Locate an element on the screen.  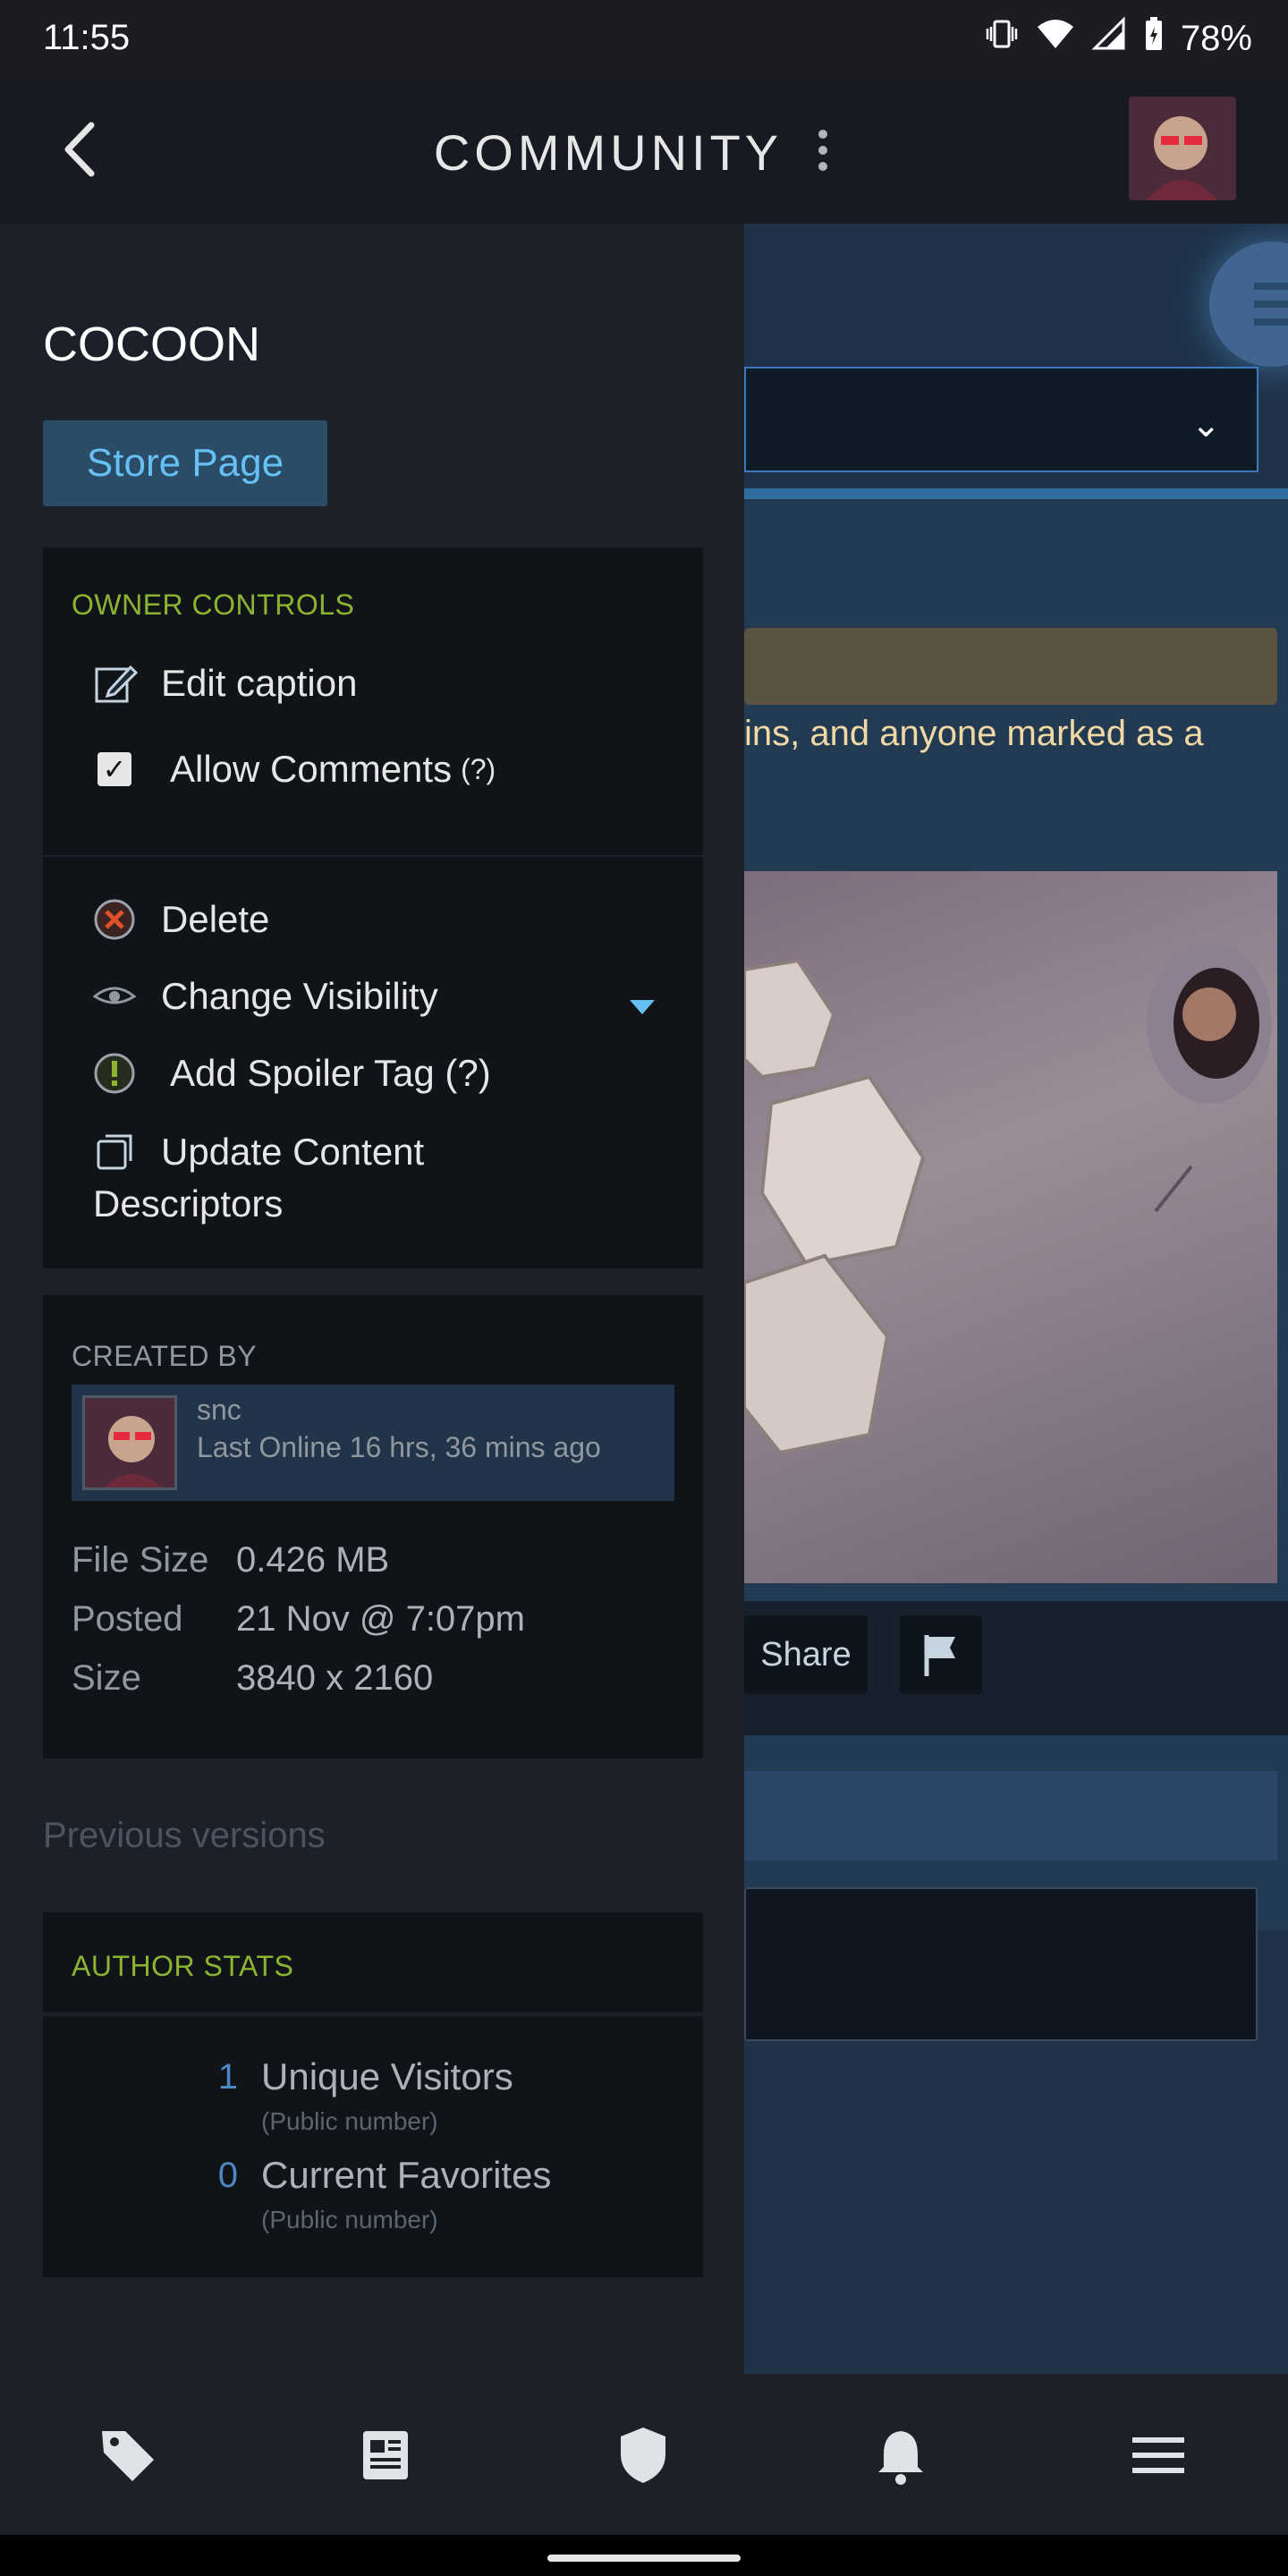
nav-menu is located at coordinates (1158, 2455).